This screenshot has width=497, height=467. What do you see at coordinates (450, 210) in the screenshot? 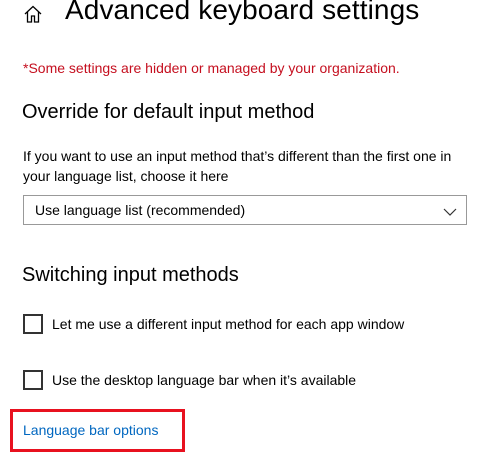
I see `chevron-down-icon` at bounding box center [450, 210].